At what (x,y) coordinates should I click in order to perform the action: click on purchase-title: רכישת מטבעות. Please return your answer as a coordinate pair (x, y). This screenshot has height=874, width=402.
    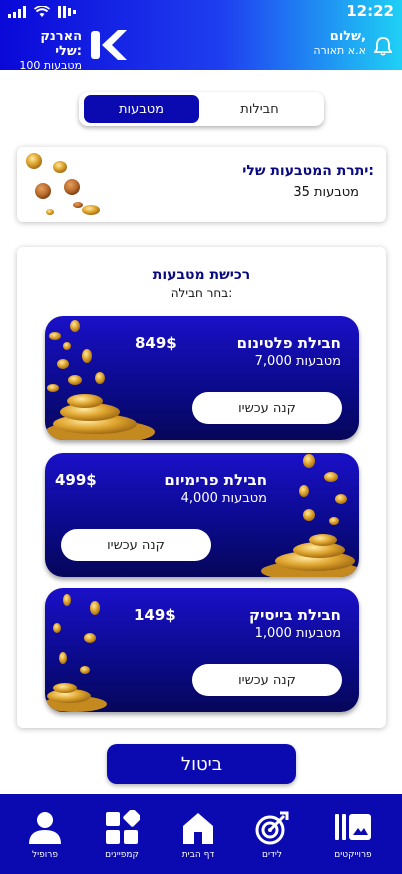
    Looking at the image, I should click on (201, 275).